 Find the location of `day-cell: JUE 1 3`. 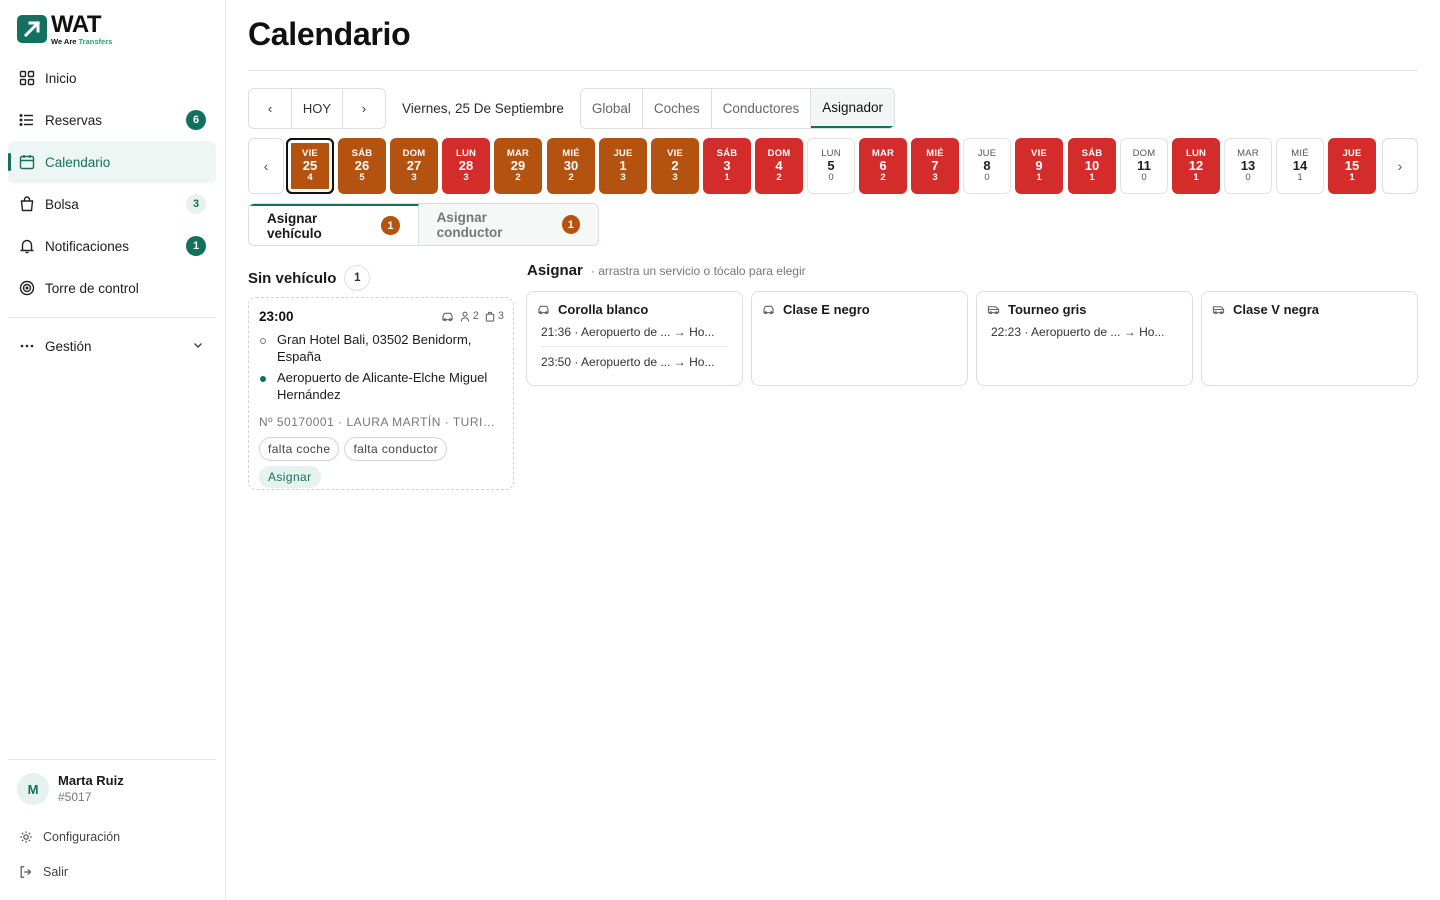

day-cell: JUE 1 3 is located at coordinates (623, 166).